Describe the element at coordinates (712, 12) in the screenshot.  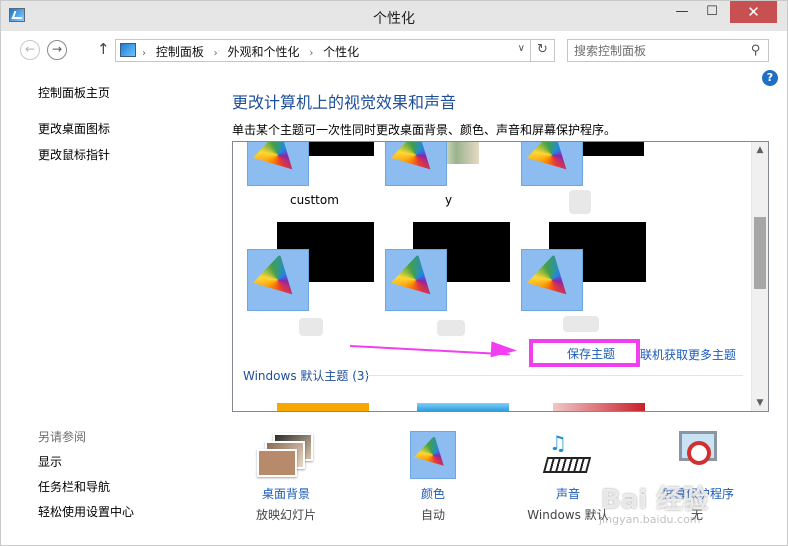
I see `maximize-button: ☐` at that location.